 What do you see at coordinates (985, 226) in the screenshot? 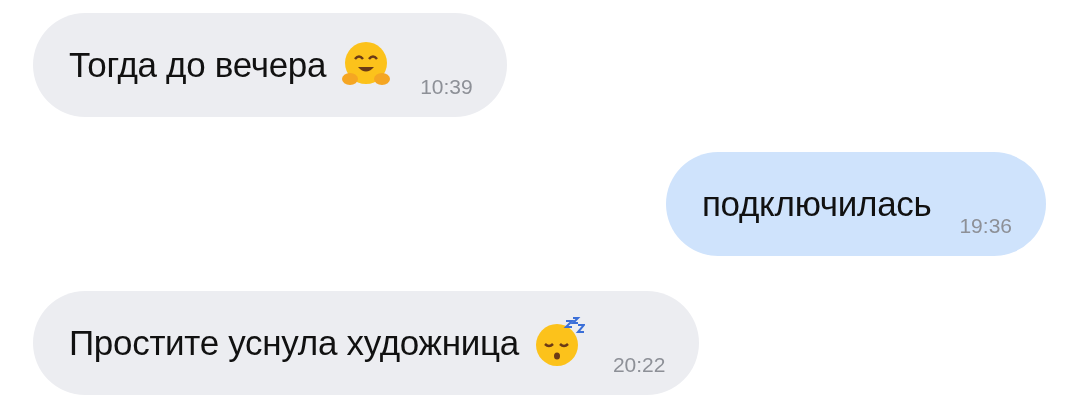
I see `message-time: 19:36` at bounding box center [985, 226].